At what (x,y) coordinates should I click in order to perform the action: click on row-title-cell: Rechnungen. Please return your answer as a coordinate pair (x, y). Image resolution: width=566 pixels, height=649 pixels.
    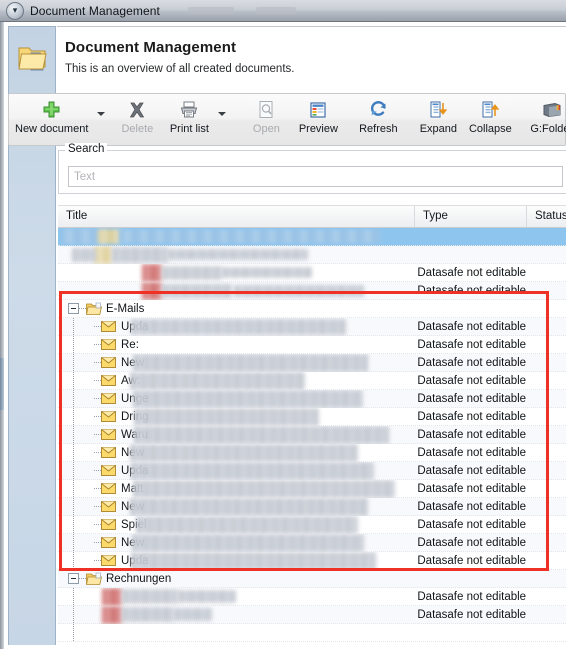
    Looking at the image, I should click on (233, 579).